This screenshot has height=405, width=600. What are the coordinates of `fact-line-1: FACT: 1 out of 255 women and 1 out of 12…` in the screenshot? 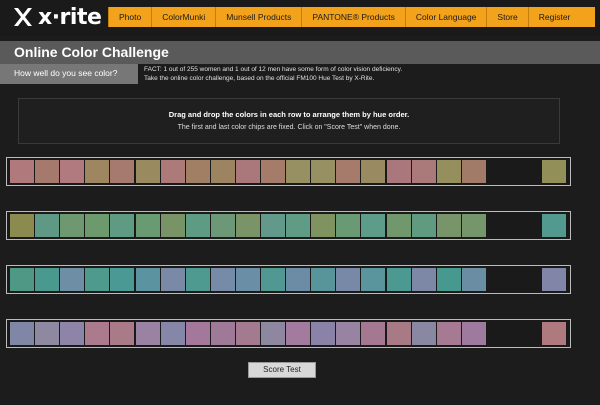 It's located at (273, 69).